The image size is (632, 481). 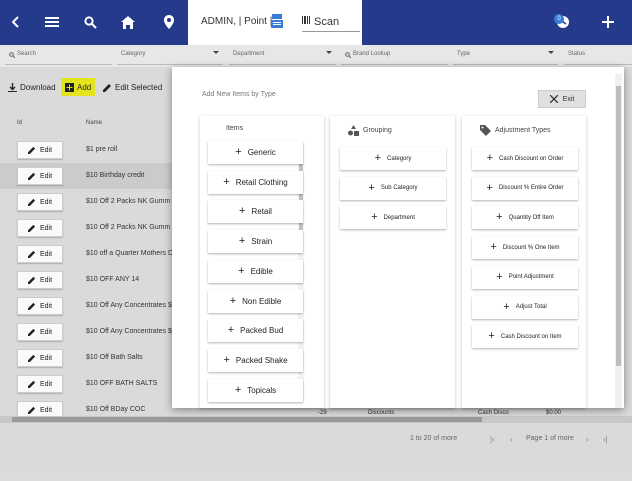 I want to click on status-select: Status, so click(x=598, y=55).